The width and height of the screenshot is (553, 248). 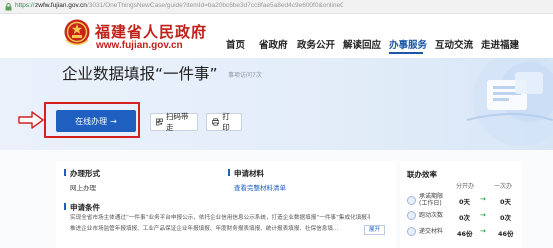 I want to click on row-label-materials: 递交材料, so click(x=431, y=231).